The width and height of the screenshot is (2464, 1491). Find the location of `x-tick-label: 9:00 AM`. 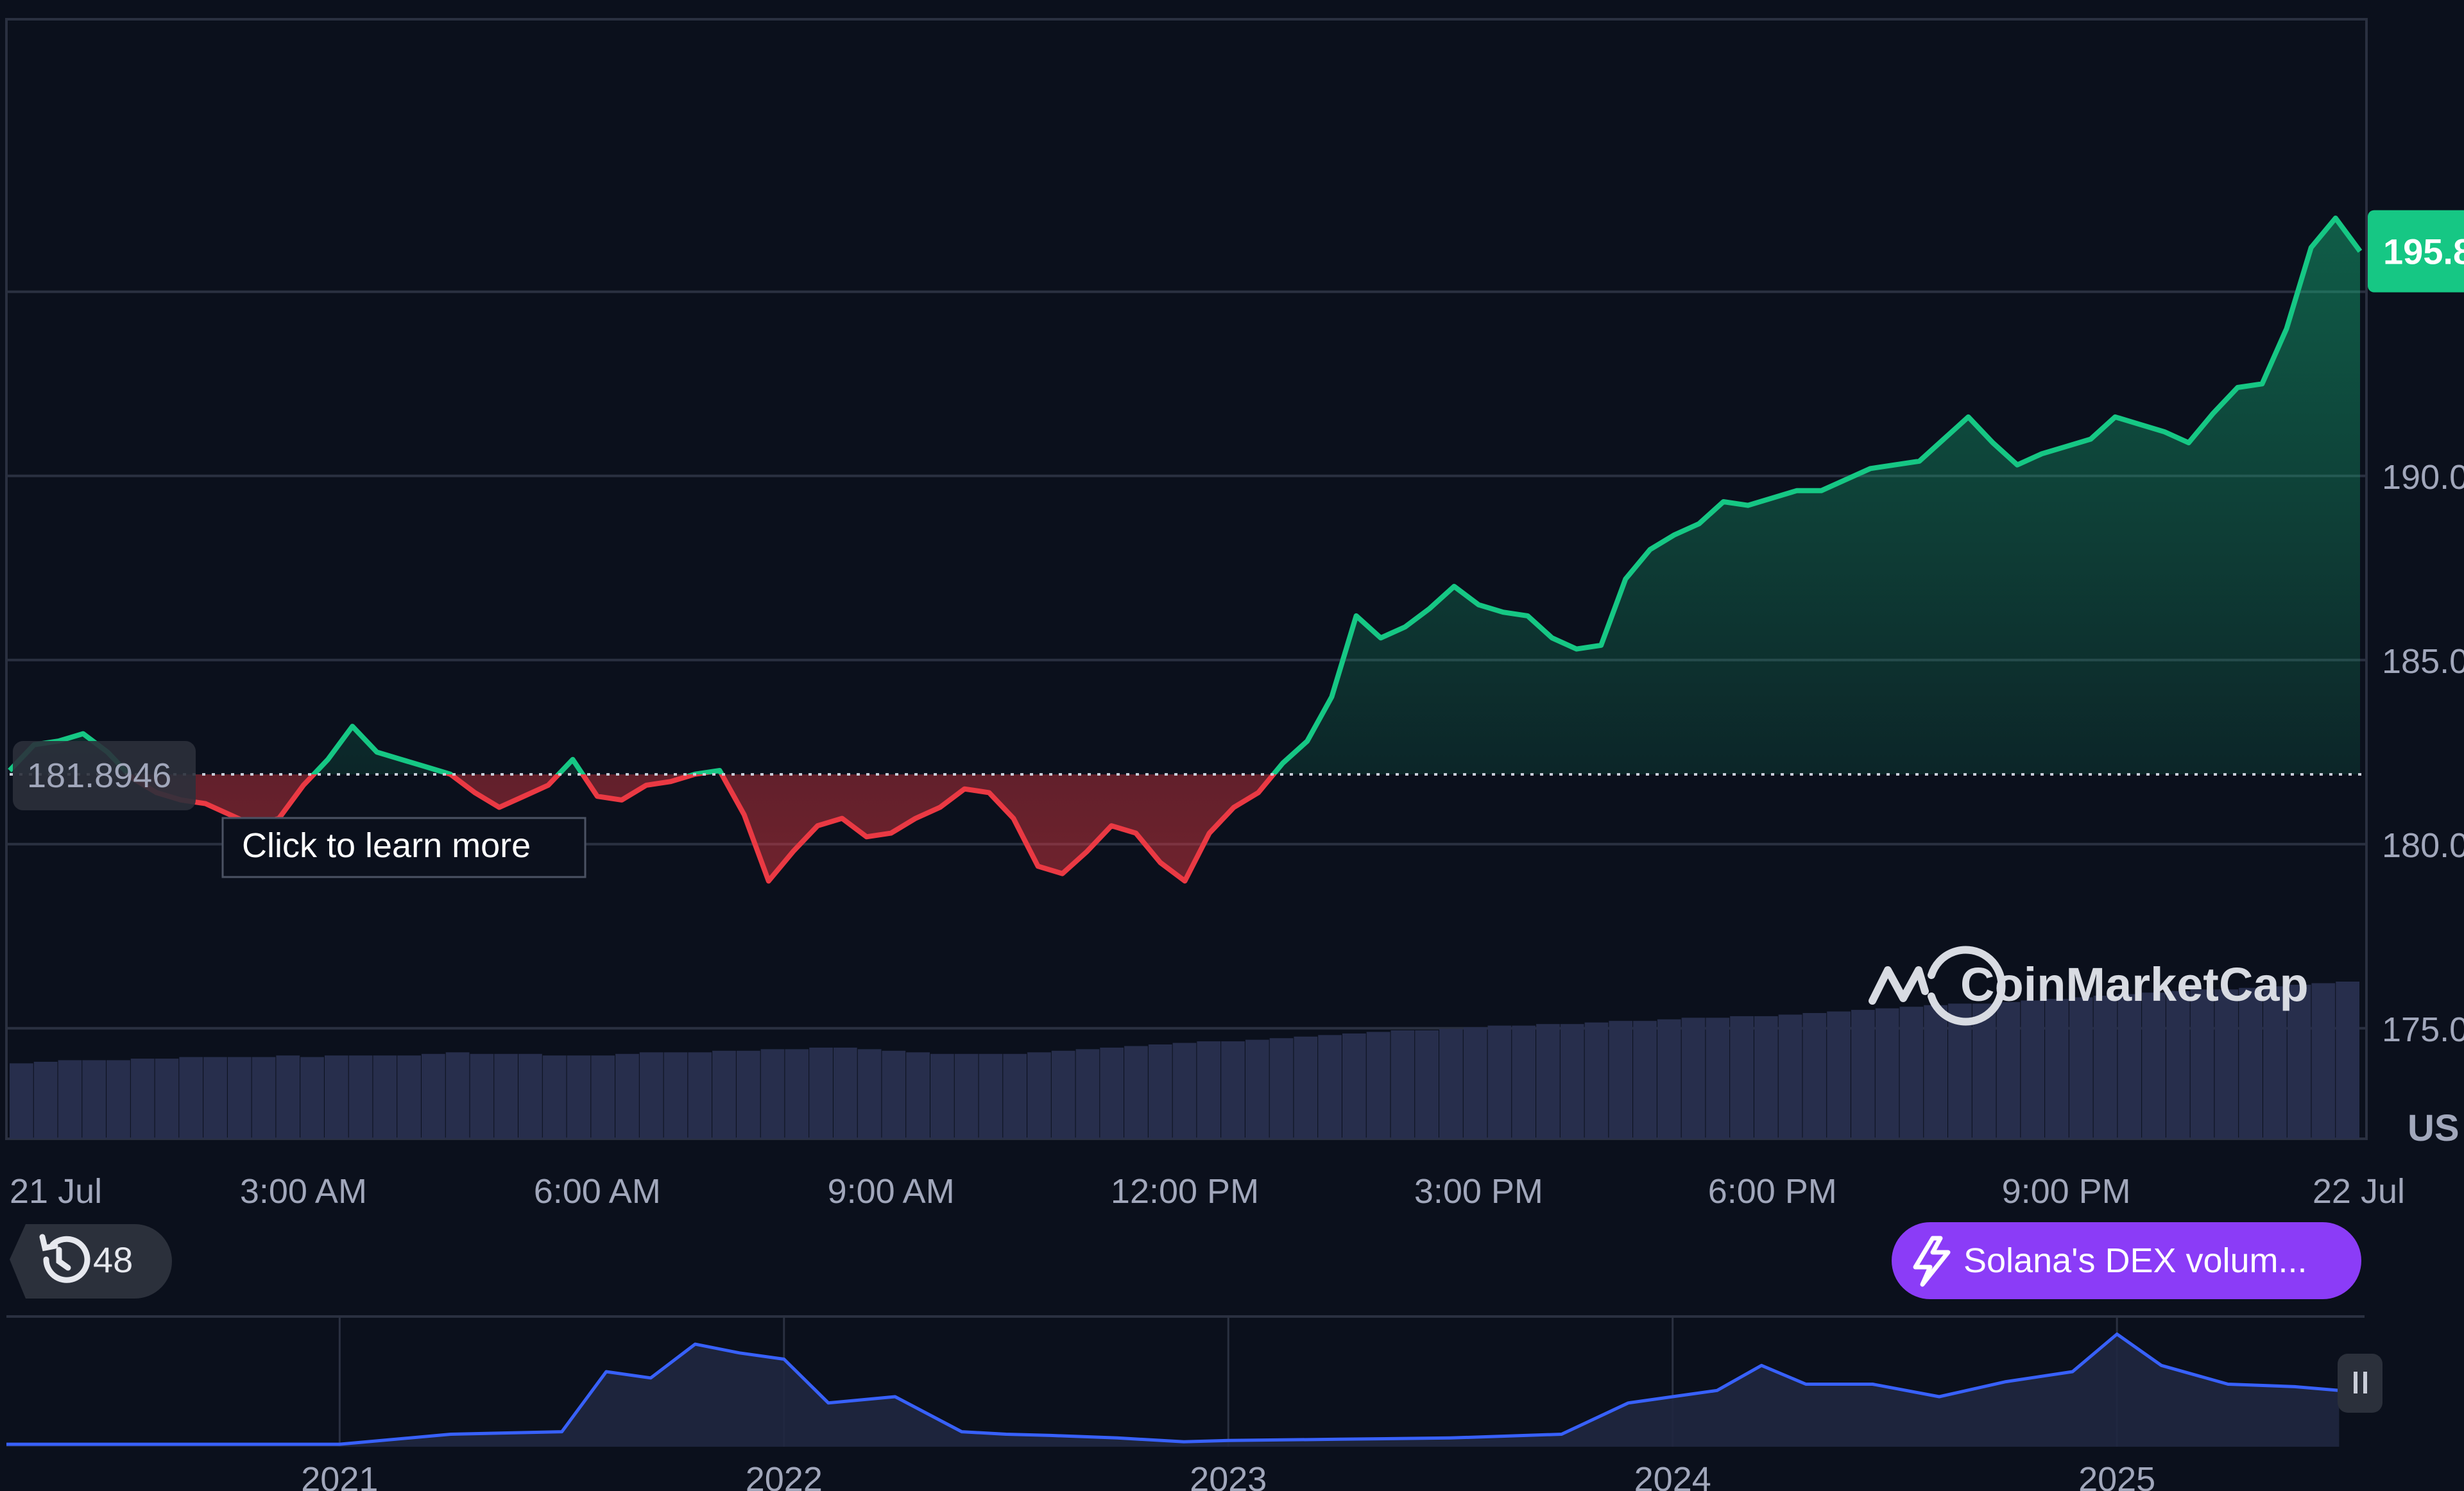

x-tick-label: 9:00 AM is located at coordinates (892, 1191).